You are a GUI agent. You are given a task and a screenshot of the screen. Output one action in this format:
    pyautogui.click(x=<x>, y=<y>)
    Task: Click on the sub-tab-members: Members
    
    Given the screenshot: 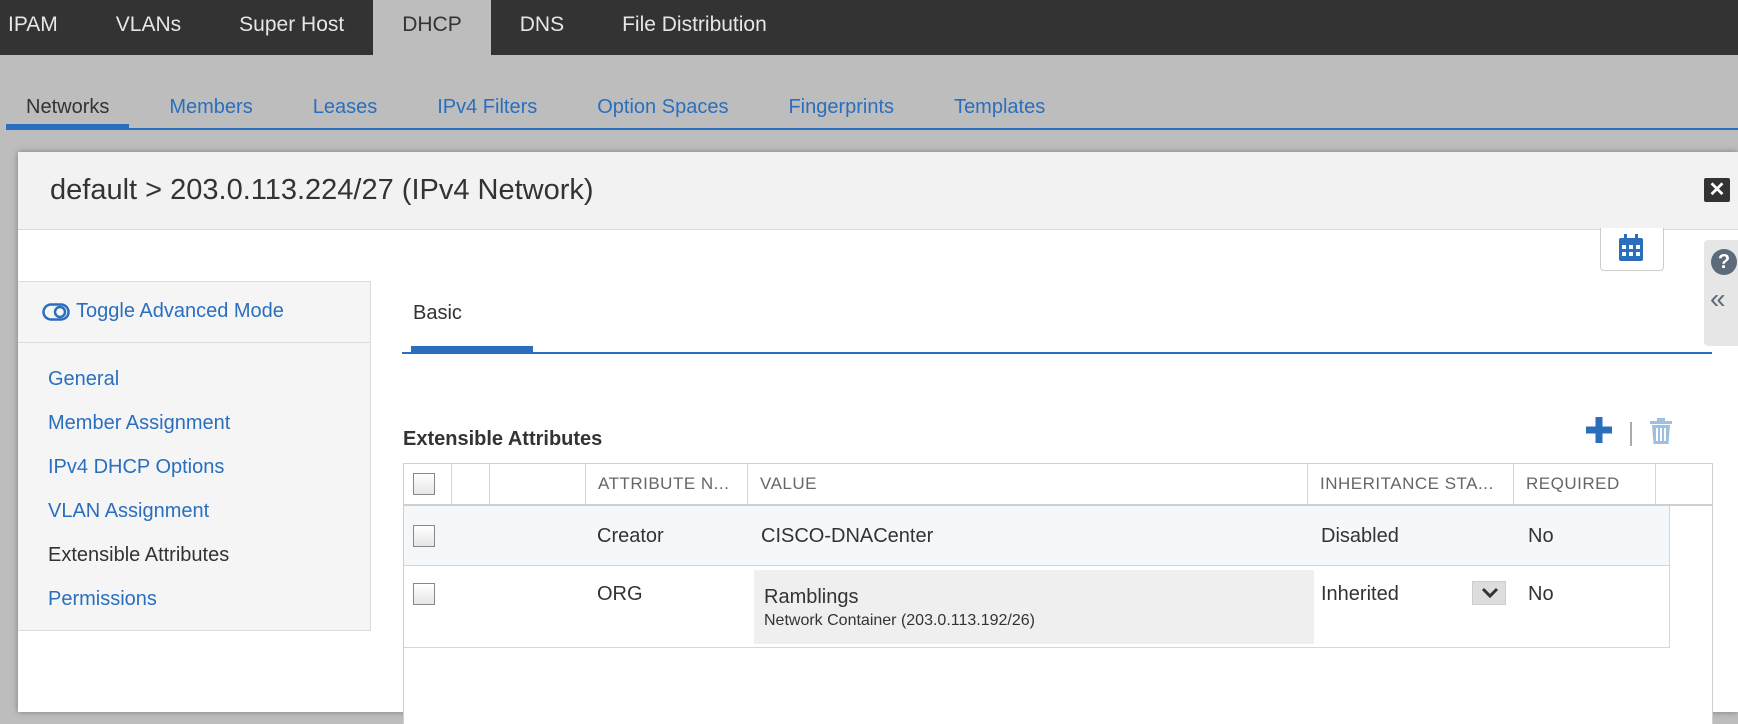 What is the action you would take?
    pyautogui.click(x=210, y=108)
    